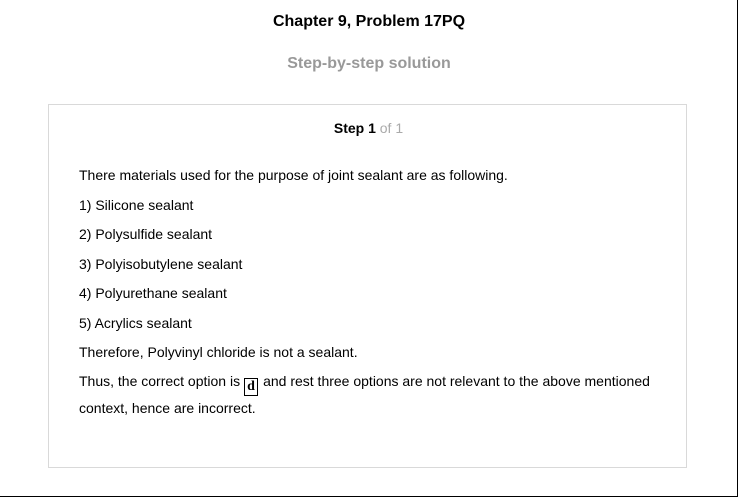  I want to click on page-title: Chapter 9, Problem 17PQ, so click(369, 21).